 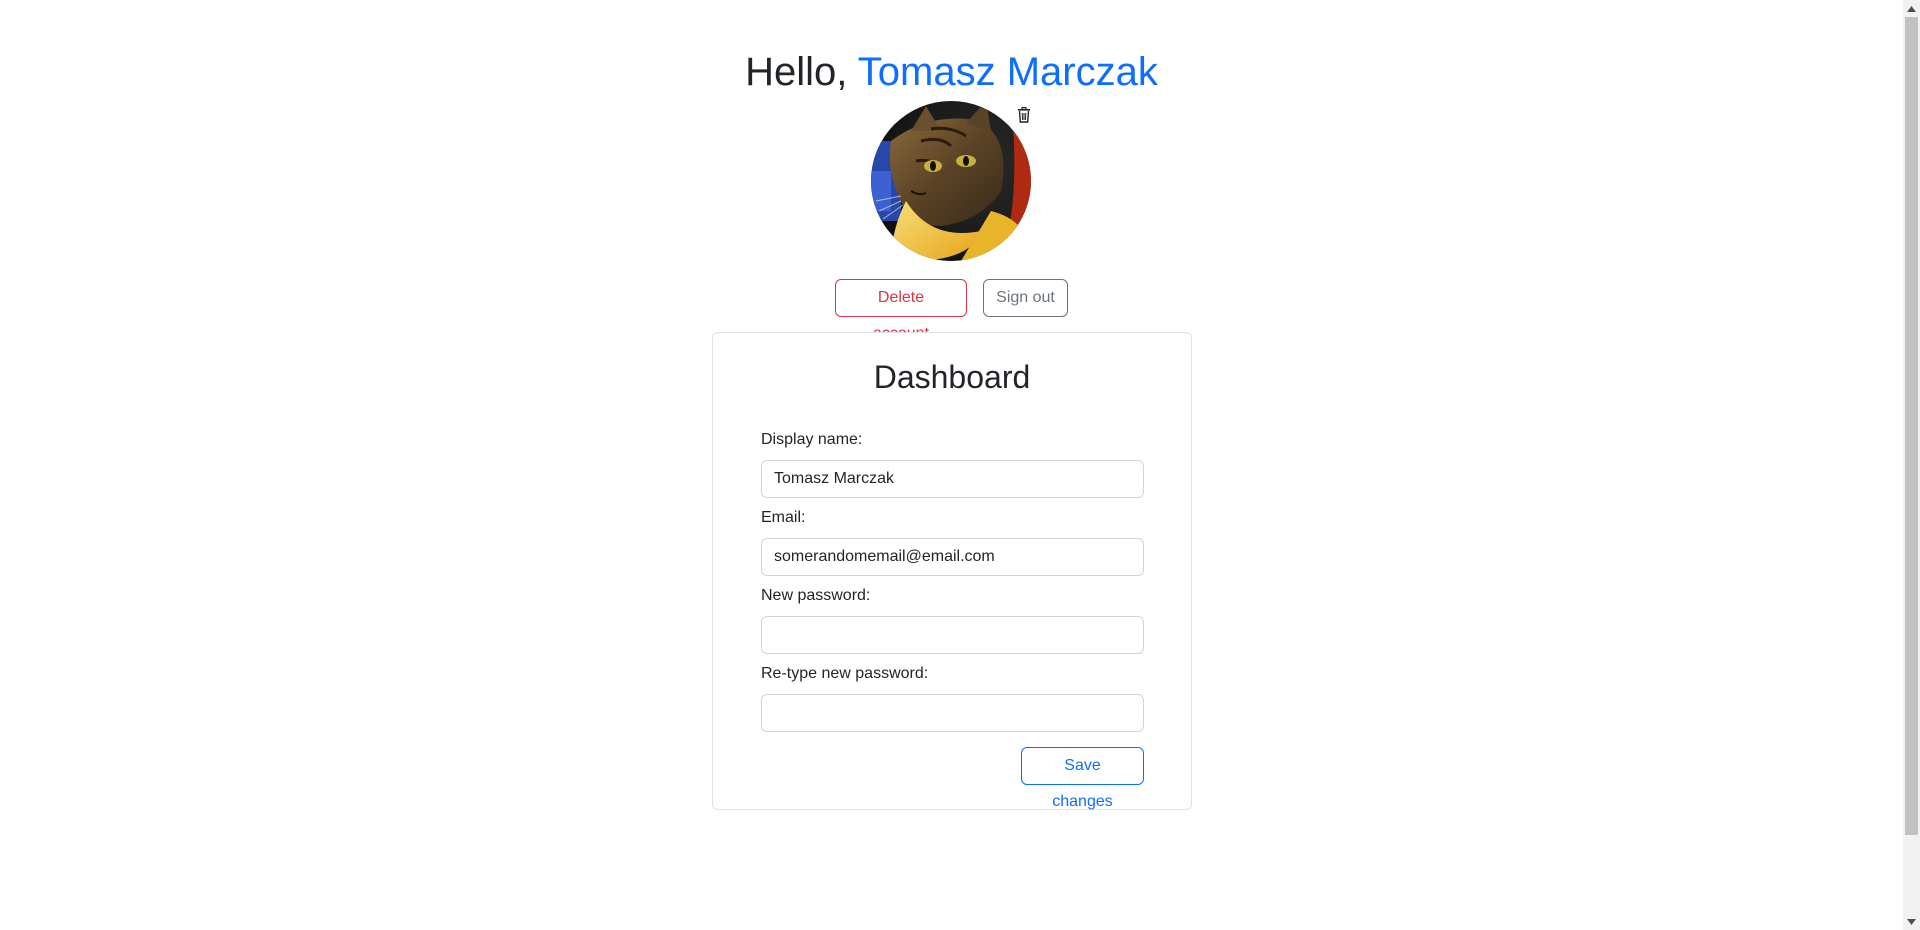 I want to click on new-password-input, so click(x=952, y=635).